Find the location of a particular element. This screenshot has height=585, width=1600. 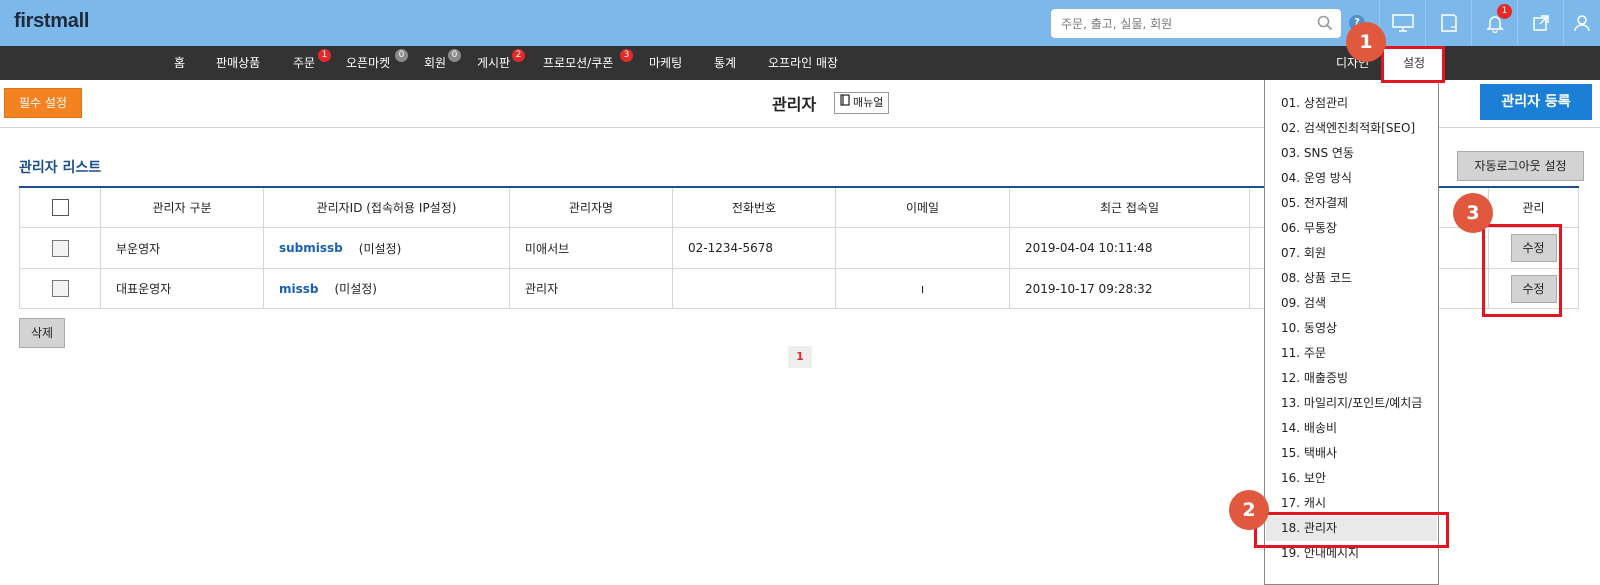

column-header: 관리자ID (접속허용 IP설정) is located at coordinates (387, 207).